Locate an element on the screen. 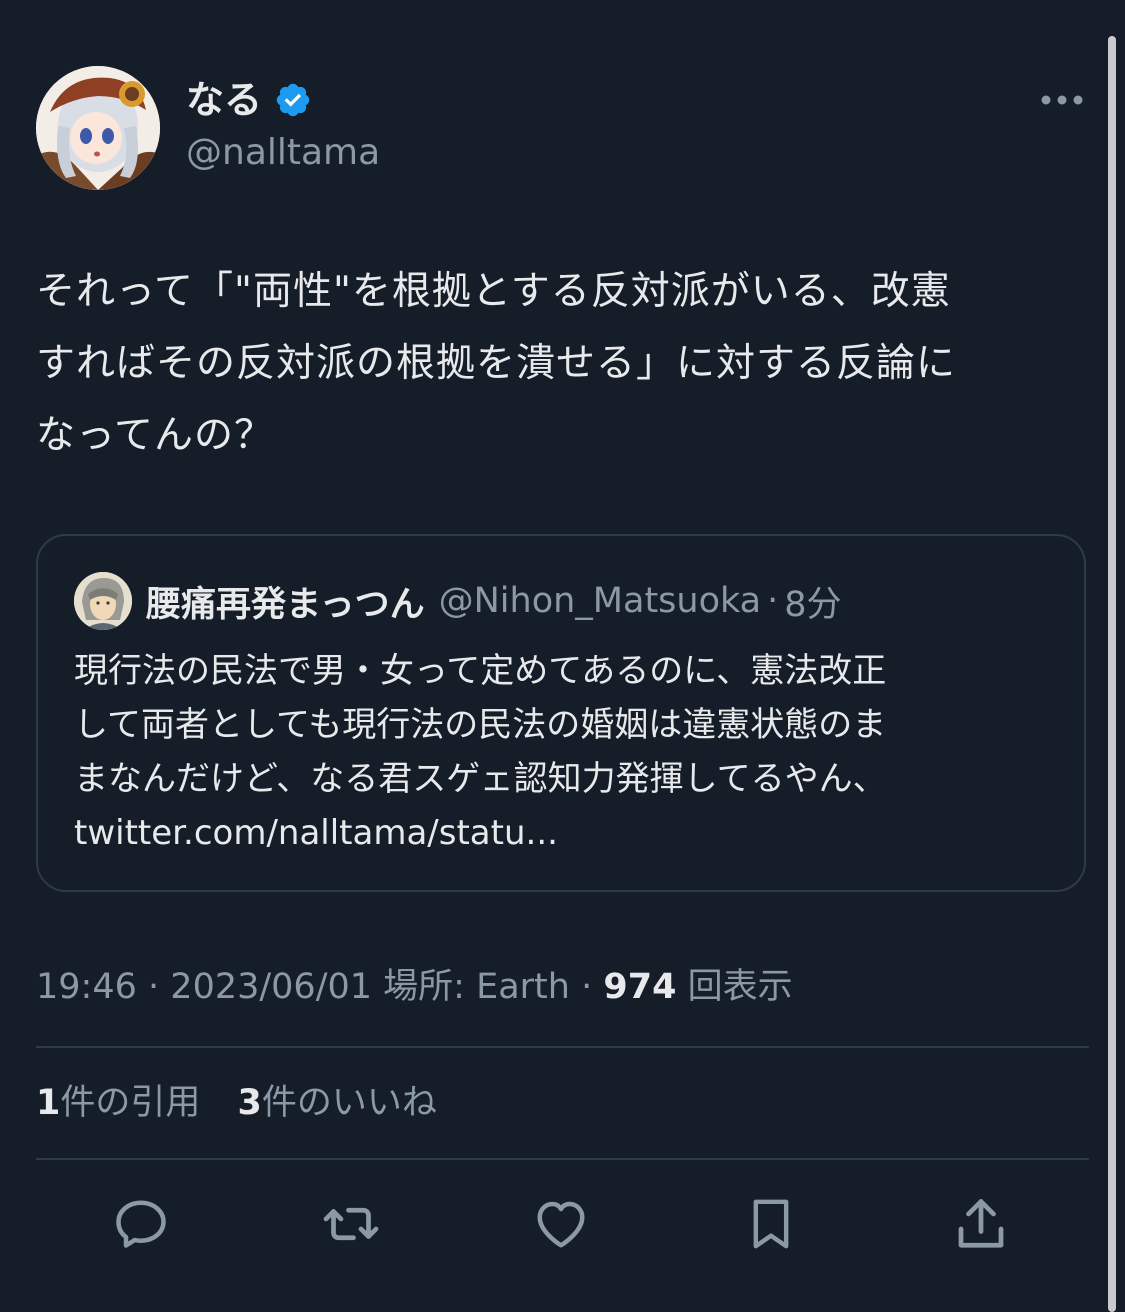 The image size is (1125, 1312). tweet-meta: 19:46 · 2023/06/01 場所: Earth · 974 回表示 is located at coordinates (414, 987).